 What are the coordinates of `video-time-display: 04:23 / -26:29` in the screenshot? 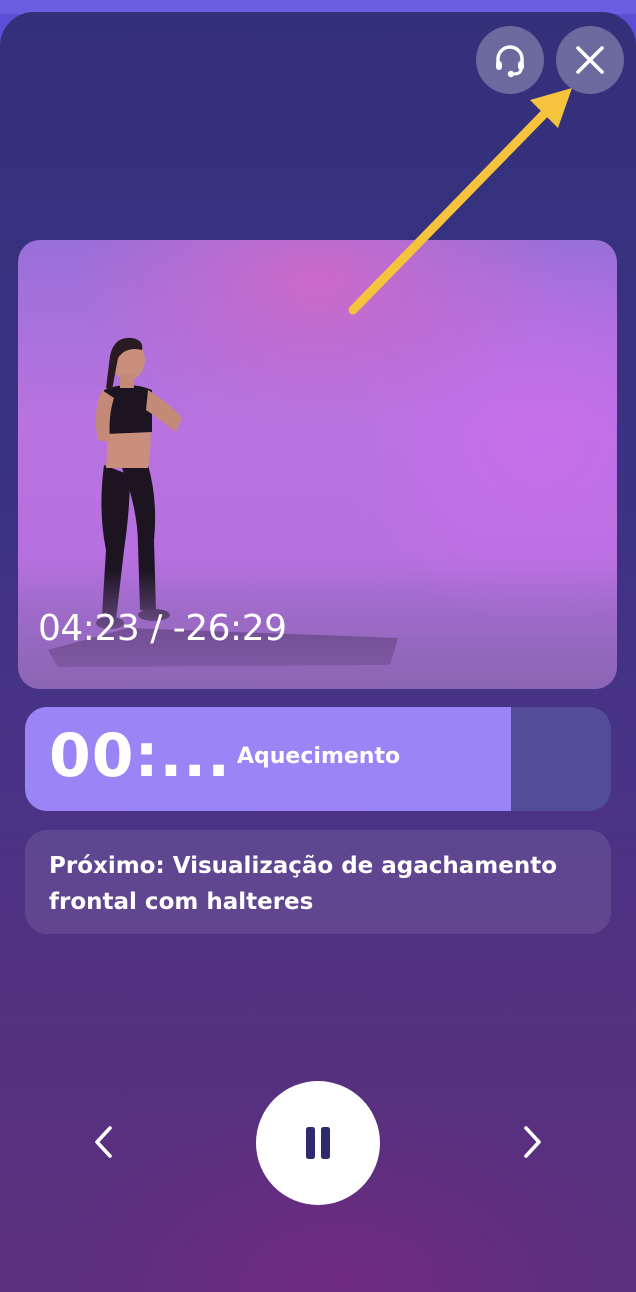 It's located at (162, 628).